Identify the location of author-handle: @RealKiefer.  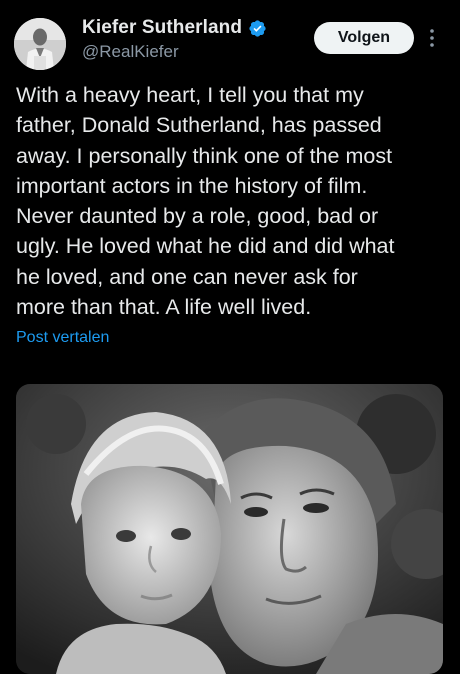
(130, 52).